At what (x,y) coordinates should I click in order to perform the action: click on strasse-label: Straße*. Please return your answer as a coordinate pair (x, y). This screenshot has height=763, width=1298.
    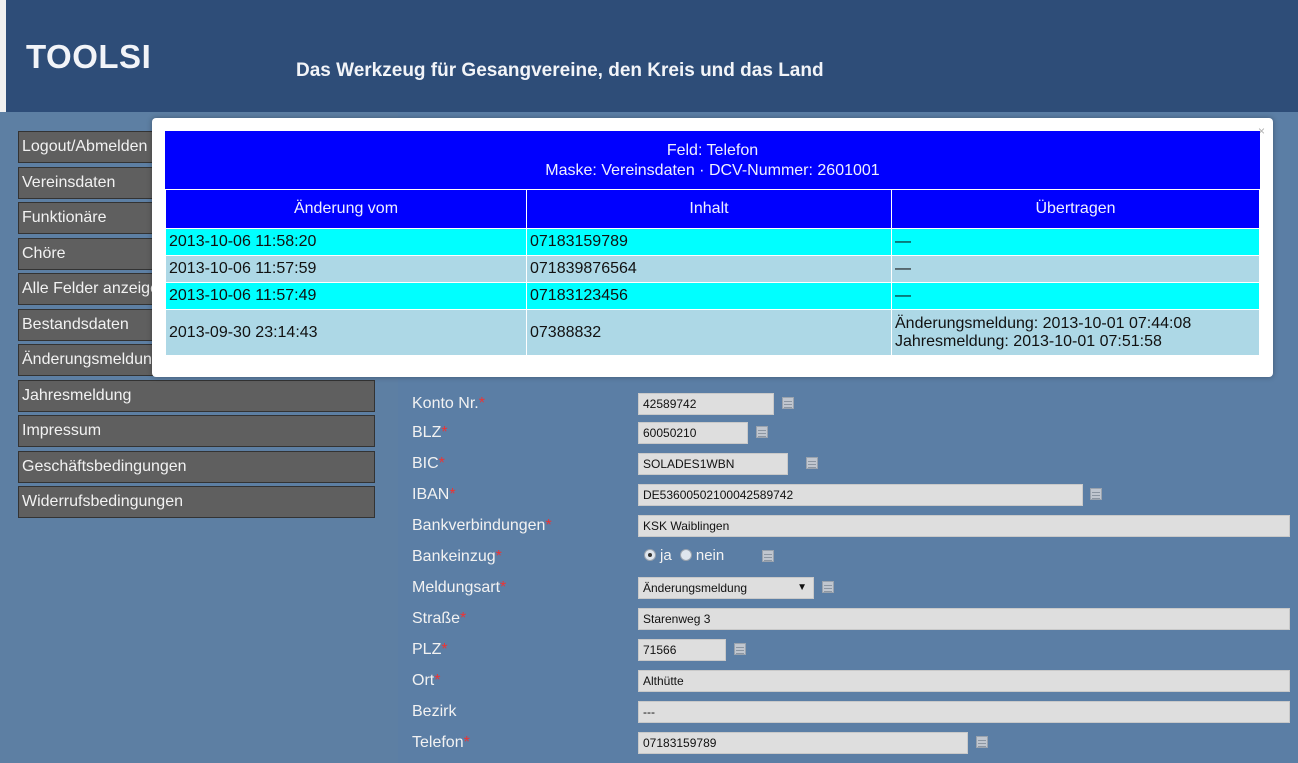
    Looking at the image, I should click on (439, 618).